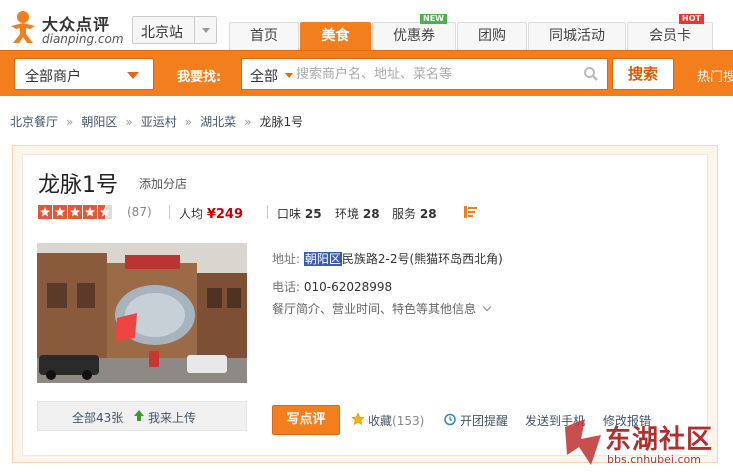 Image resolution: width=733 pixels, height=475 pixels. I want to click on tab-label: 同城活动, so click(577, 36).